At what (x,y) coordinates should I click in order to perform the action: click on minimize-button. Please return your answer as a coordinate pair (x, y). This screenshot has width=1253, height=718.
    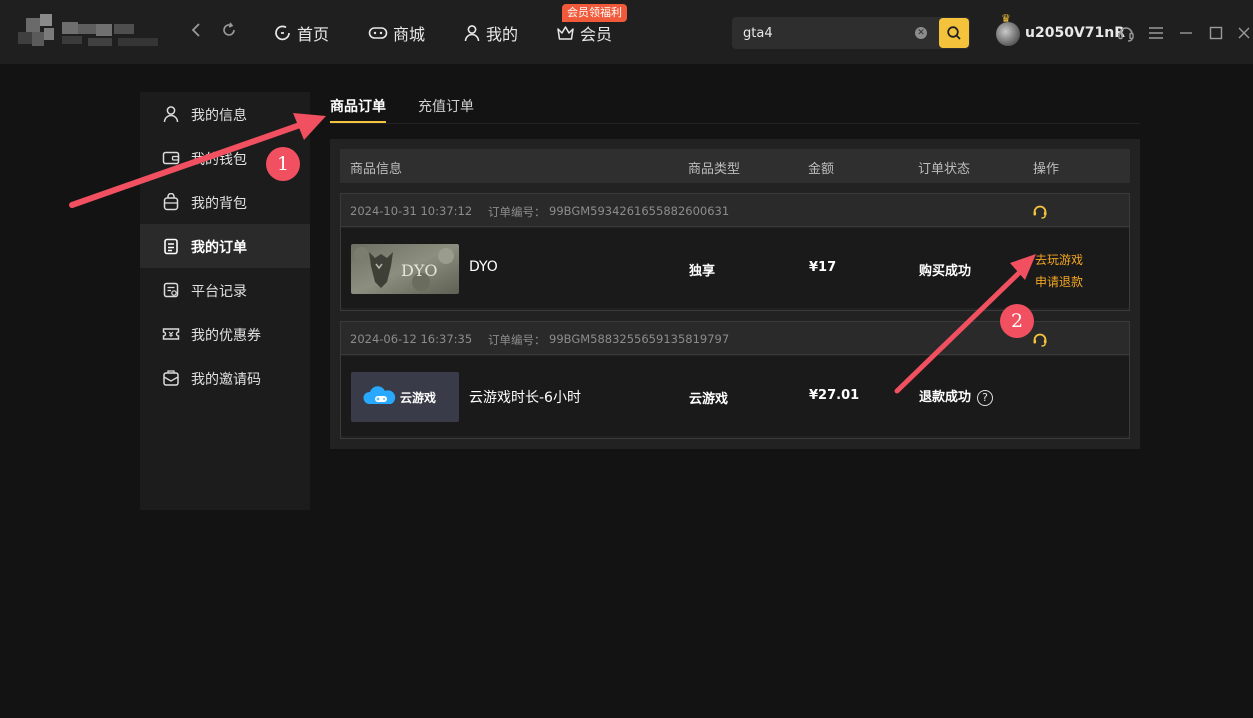
    Looking at the image, I should click on (1186, 33).